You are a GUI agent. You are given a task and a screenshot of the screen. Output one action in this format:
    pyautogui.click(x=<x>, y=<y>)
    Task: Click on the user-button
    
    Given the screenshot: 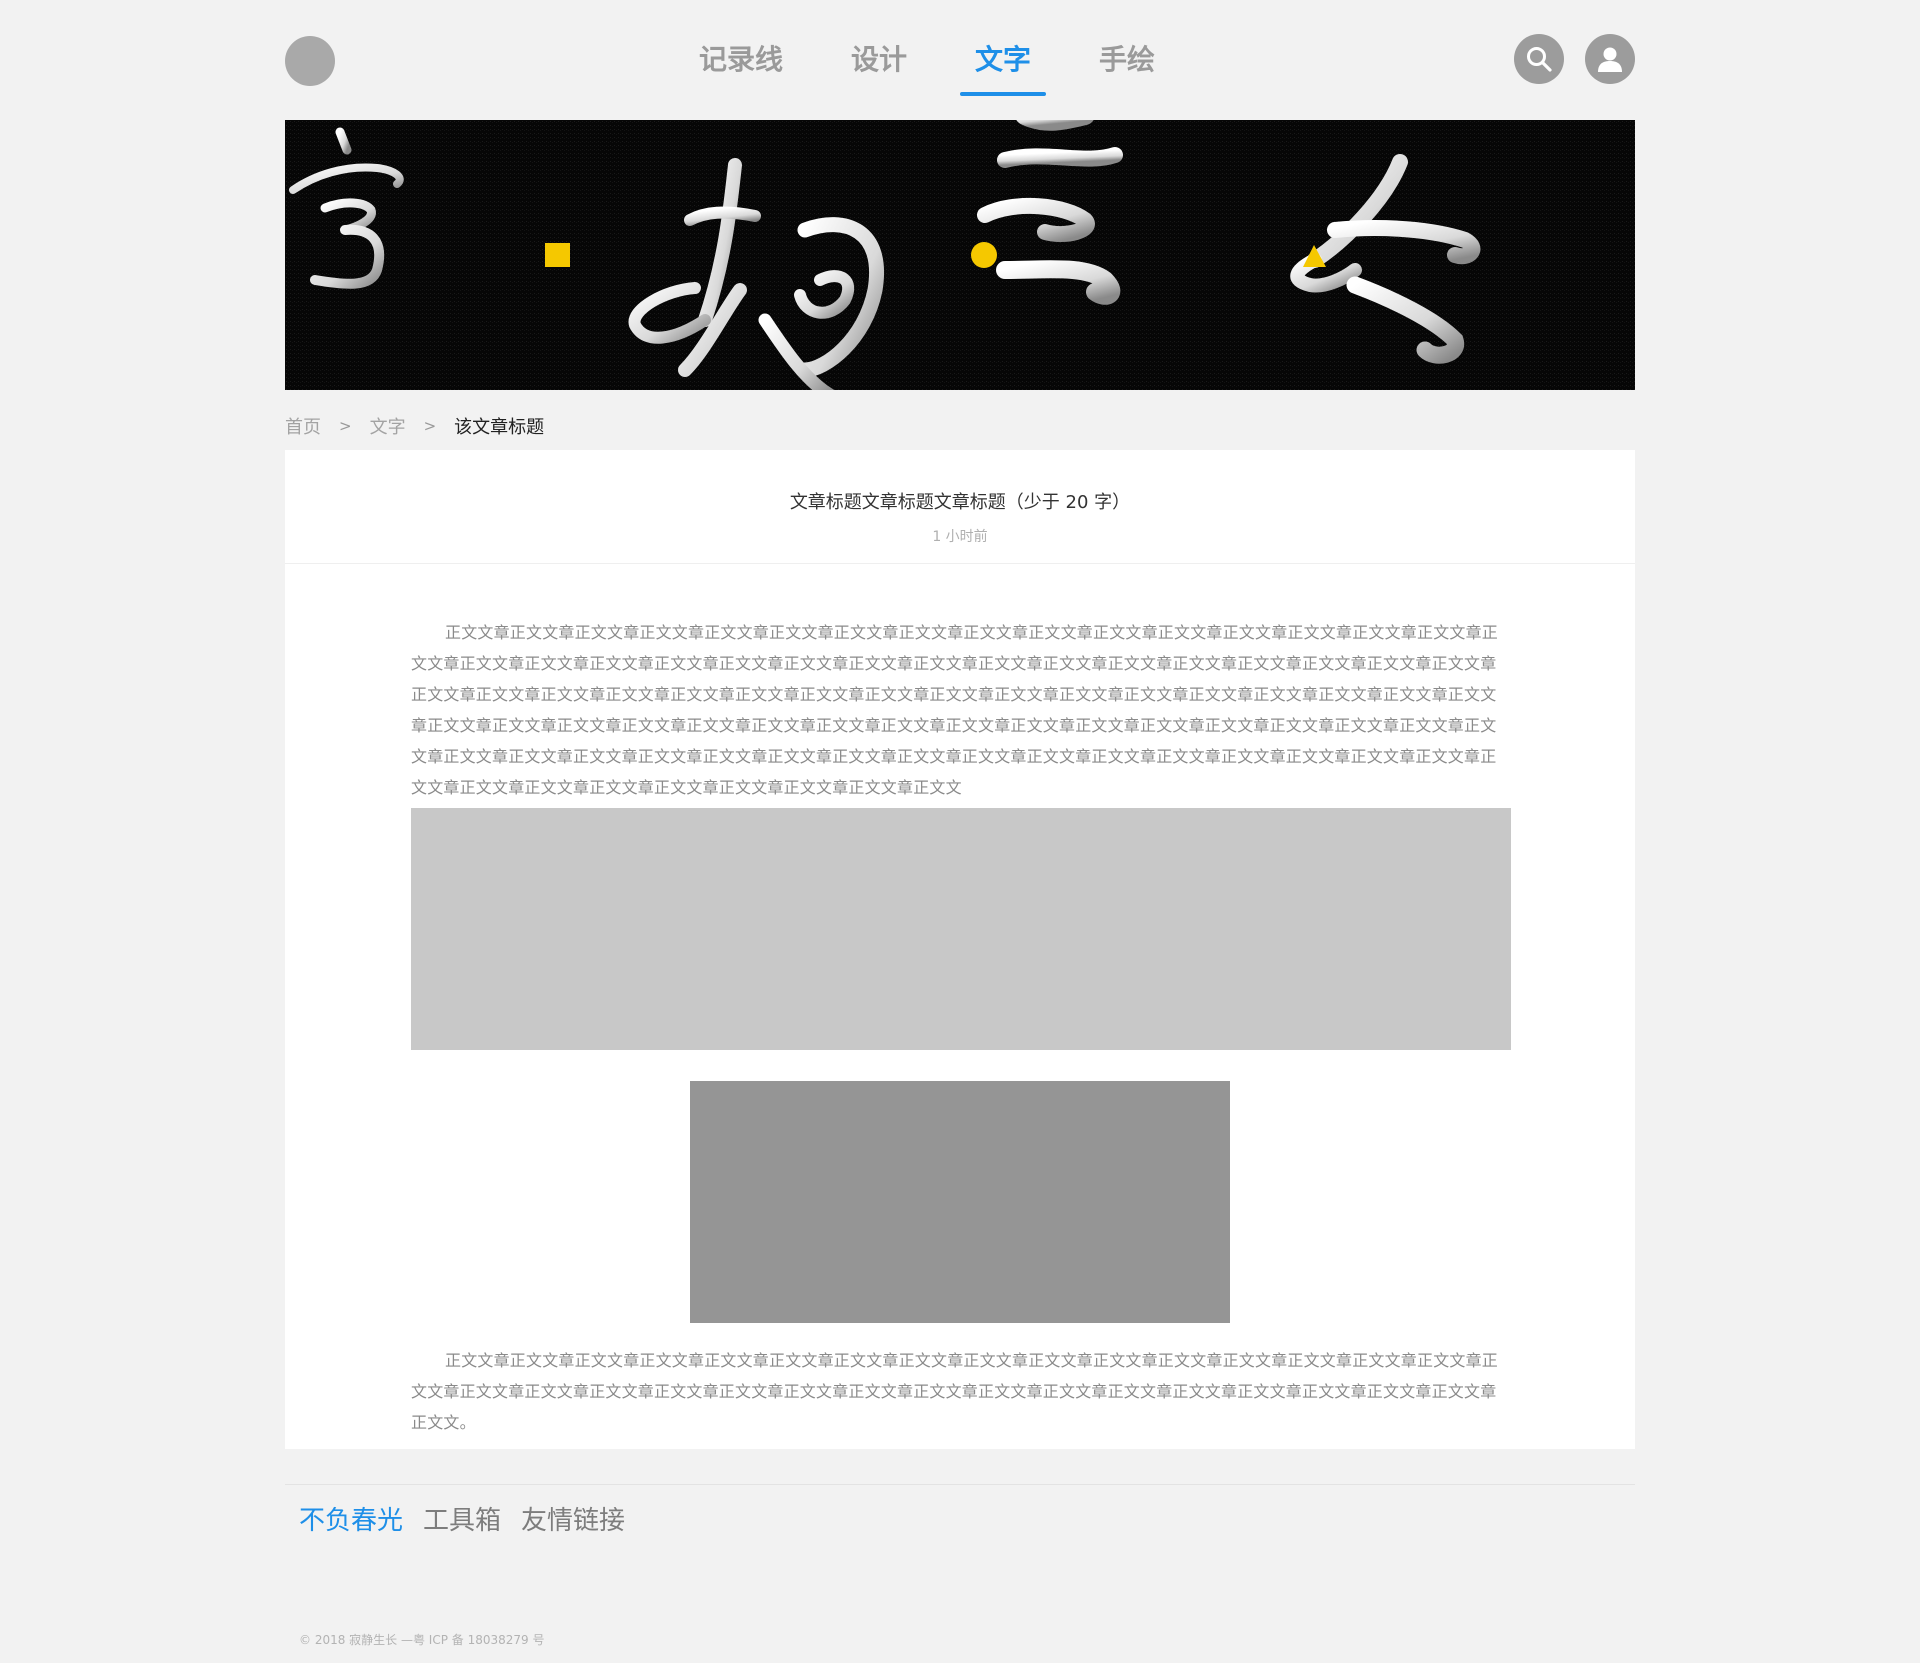 What is the action you would take?
    pyautogui.click(x=1610, y=59)
    